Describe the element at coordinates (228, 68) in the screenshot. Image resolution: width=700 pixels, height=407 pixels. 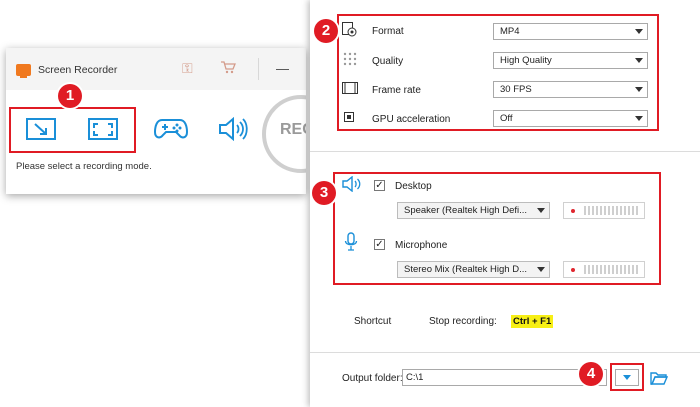
I see `cart-icon` at that location.